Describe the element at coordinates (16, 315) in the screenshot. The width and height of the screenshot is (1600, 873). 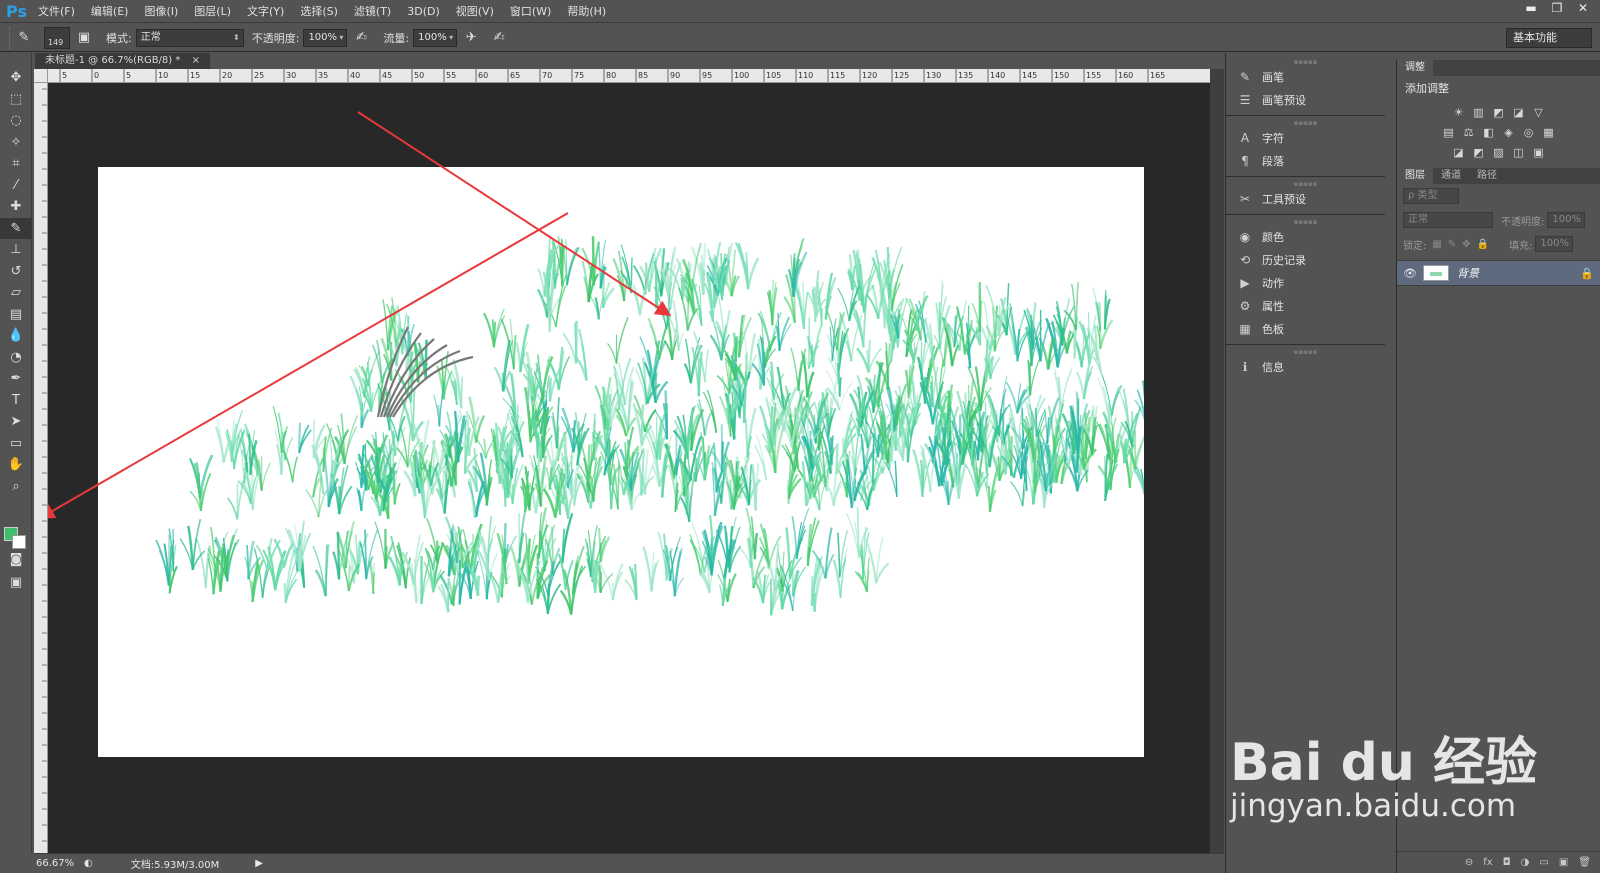
I see `gradient-tool-icon: ▤` at that location.